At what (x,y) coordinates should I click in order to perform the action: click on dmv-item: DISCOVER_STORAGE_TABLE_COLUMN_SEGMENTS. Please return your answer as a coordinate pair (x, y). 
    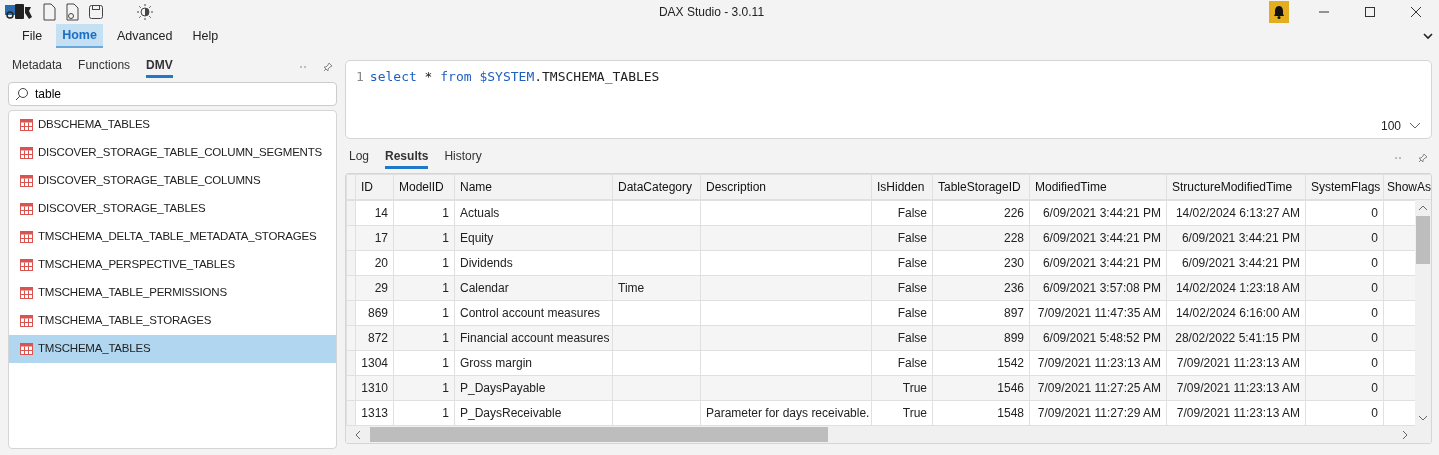
    Looking at the image, I should click on (172, 153).